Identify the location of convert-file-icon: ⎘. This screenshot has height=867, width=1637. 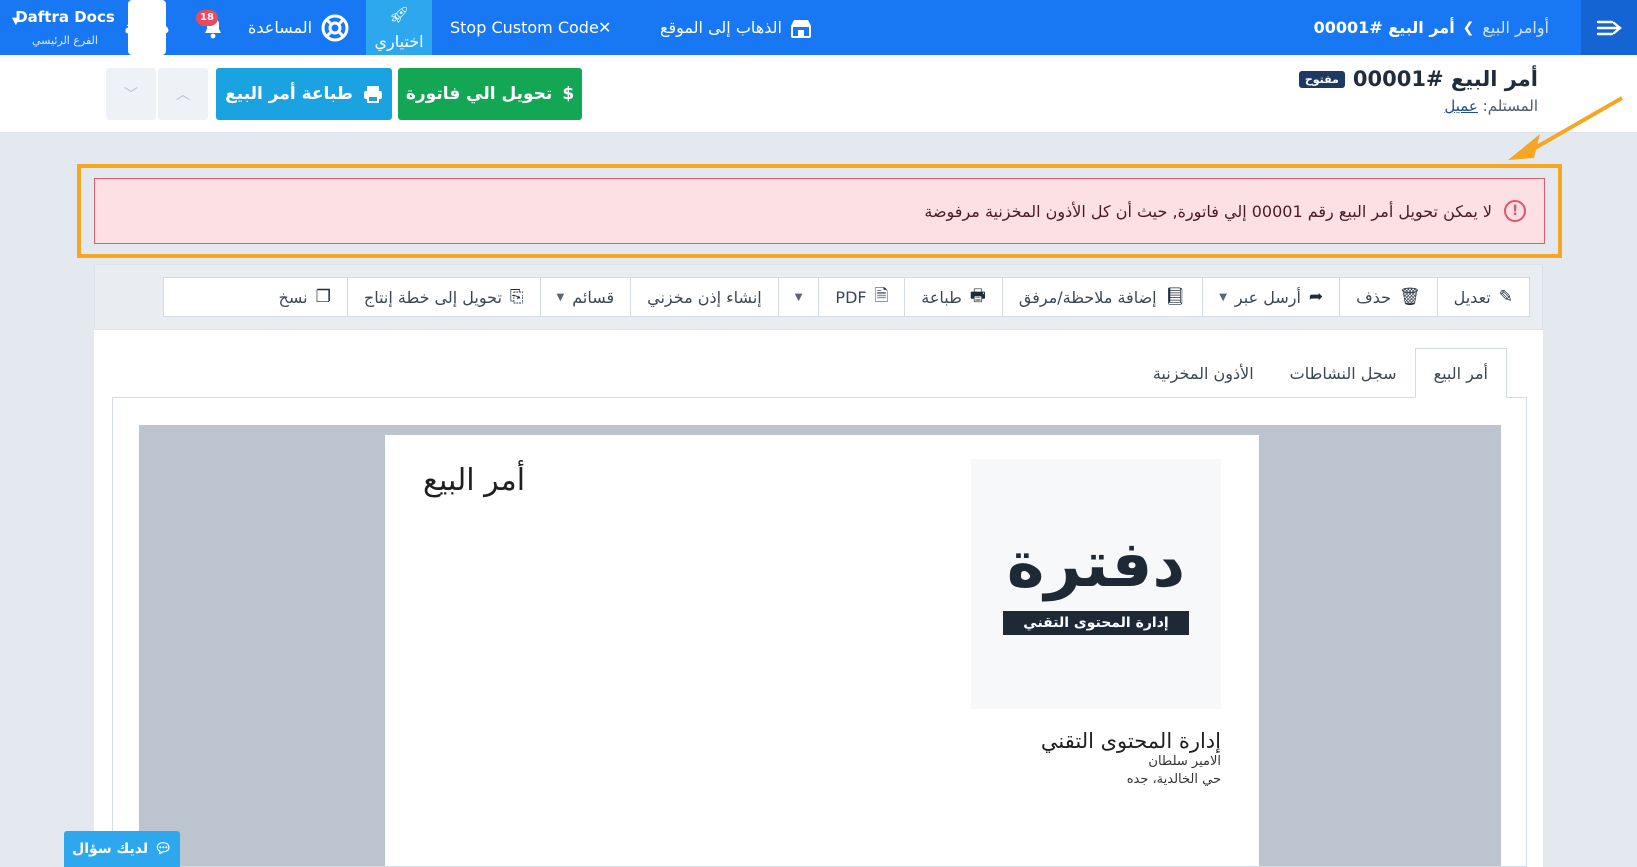
(516, 297).